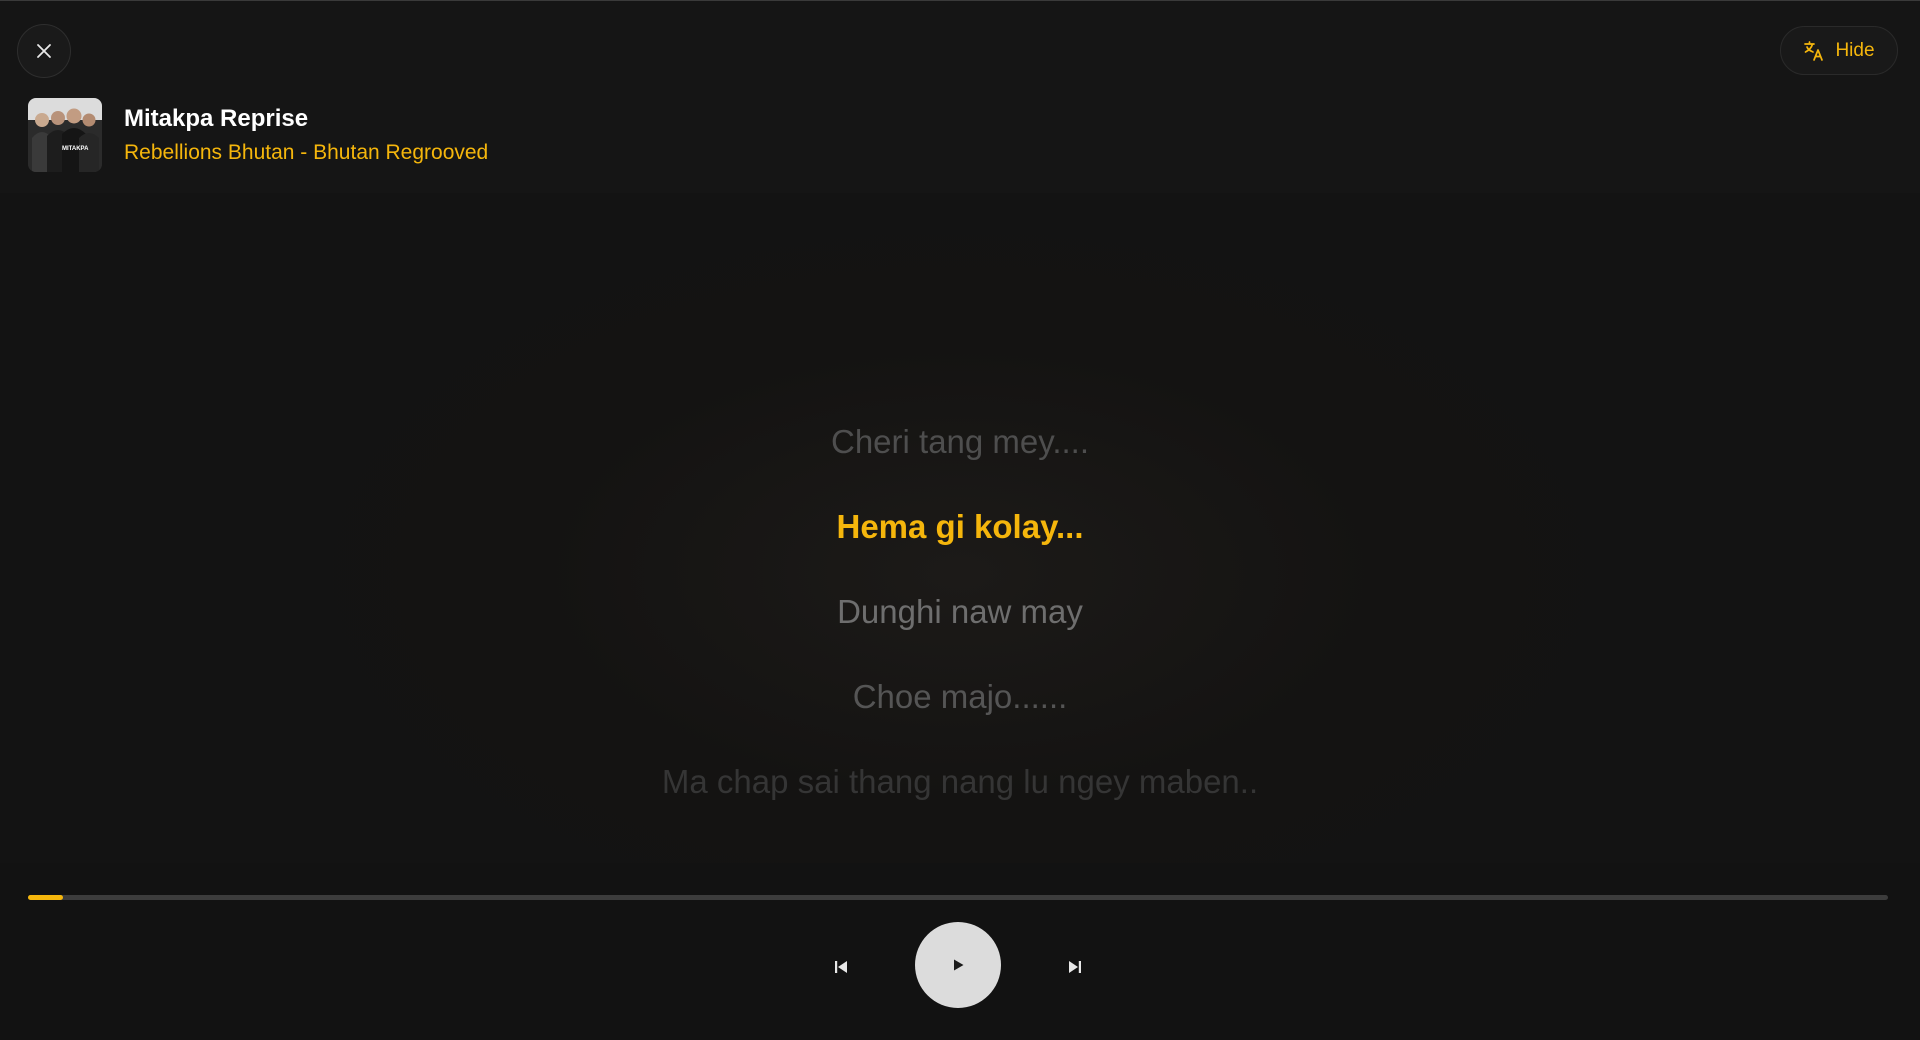  I want to click on play-button, so click(958, 965).